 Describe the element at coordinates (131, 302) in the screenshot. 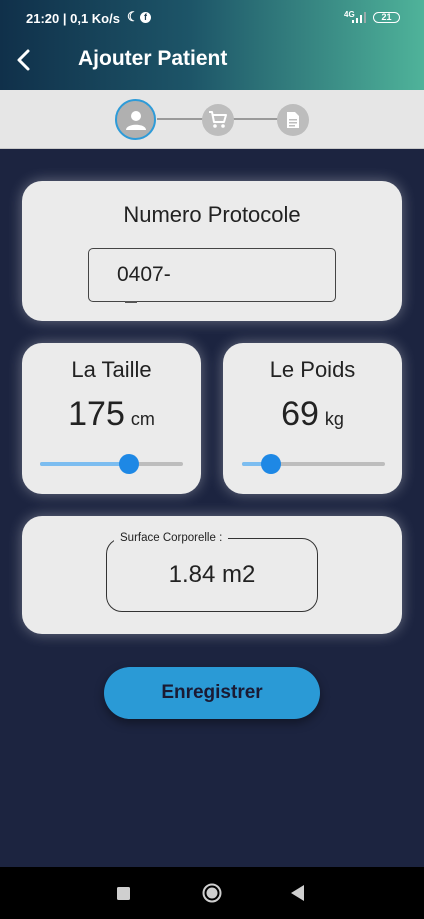

I see `text-cursor` at that location.